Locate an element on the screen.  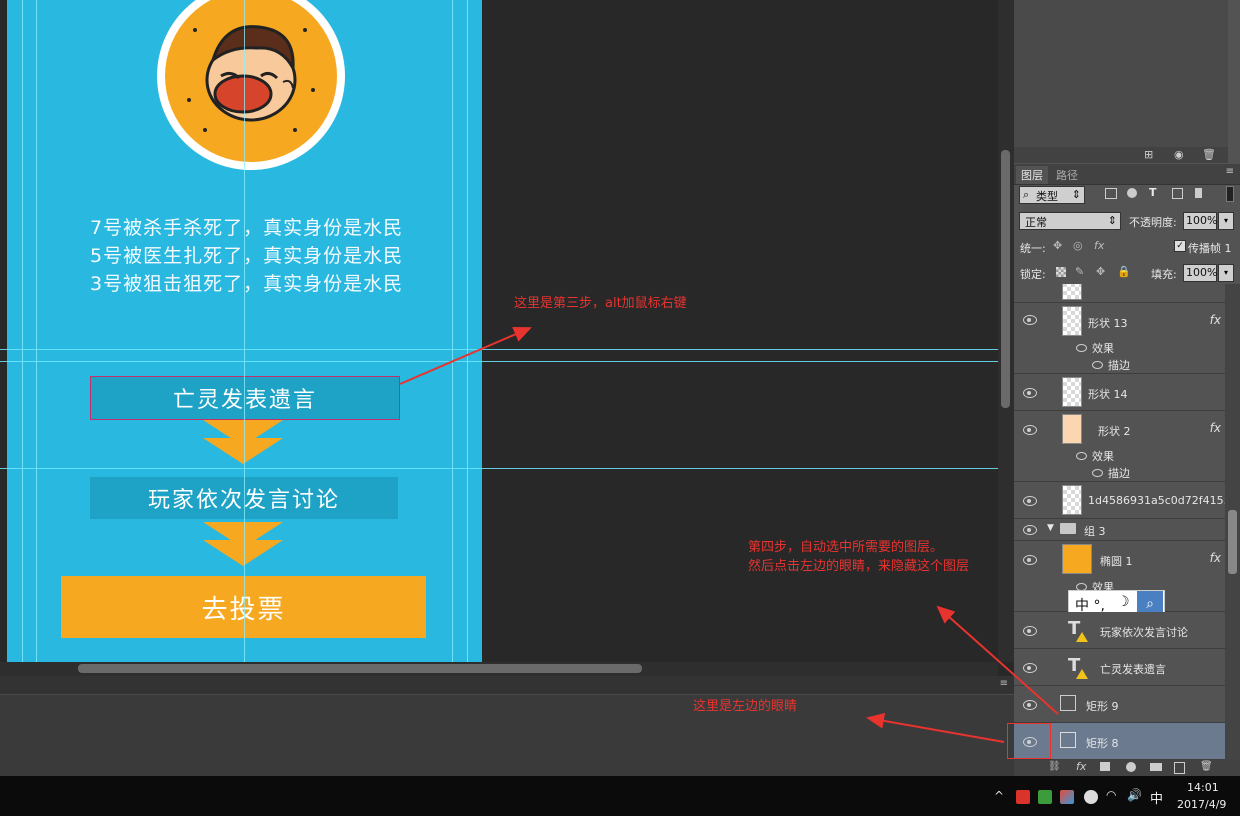
user-tray-icon is located at coordinates (1091, 797).